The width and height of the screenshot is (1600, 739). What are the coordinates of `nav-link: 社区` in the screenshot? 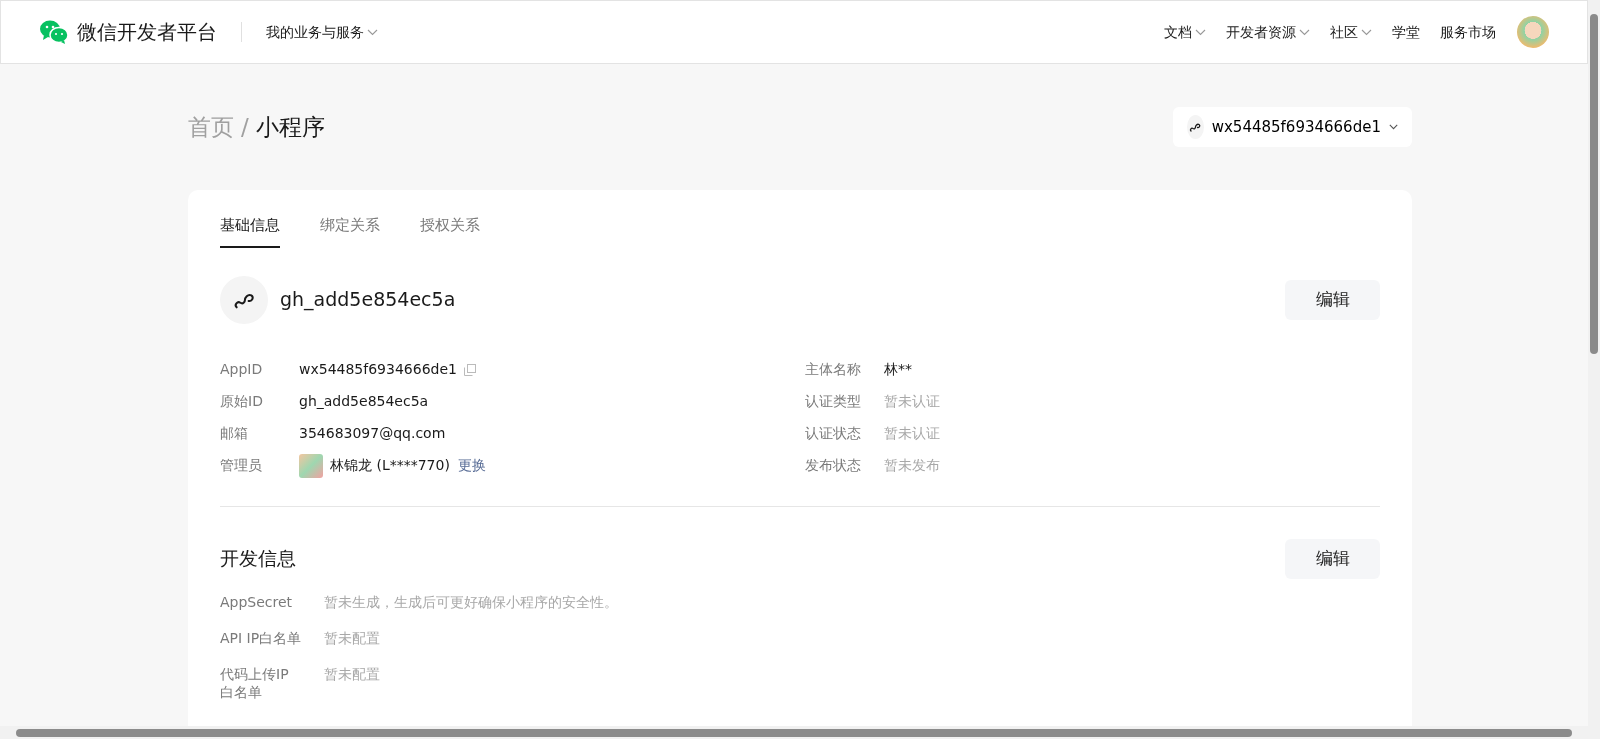 It's located at (1351, 32).